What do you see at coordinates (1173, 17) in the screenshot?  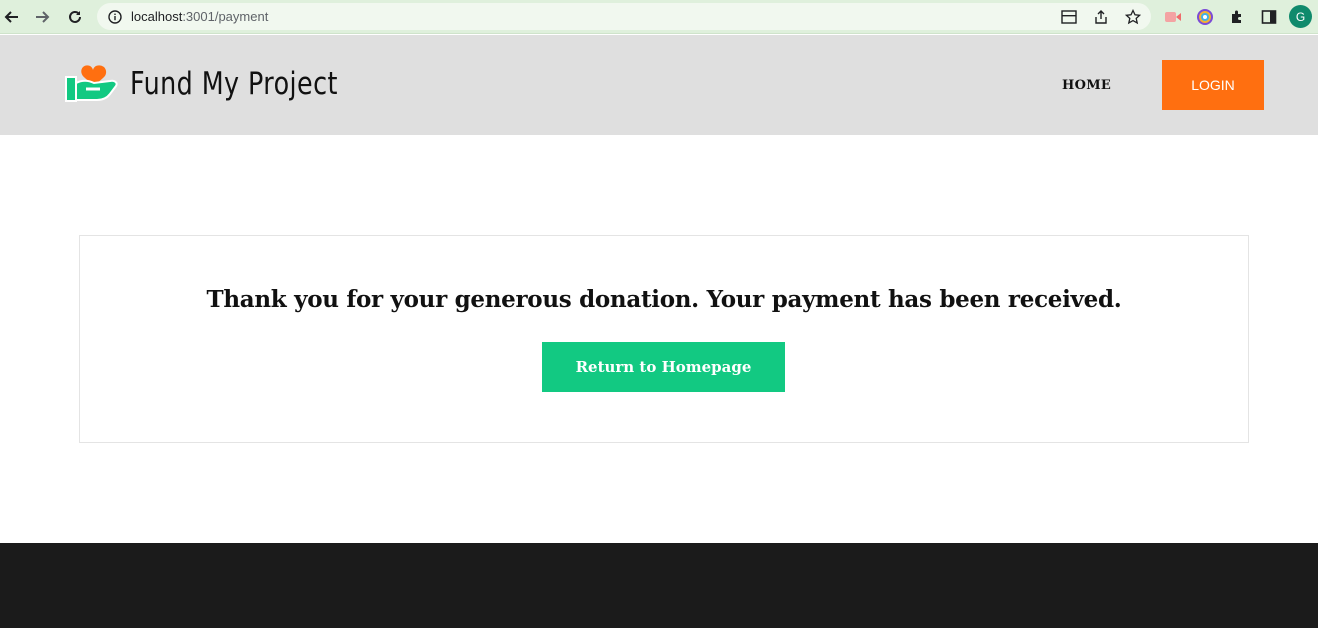 I see `extension-video-icon` at bounding box center [1173, 17].